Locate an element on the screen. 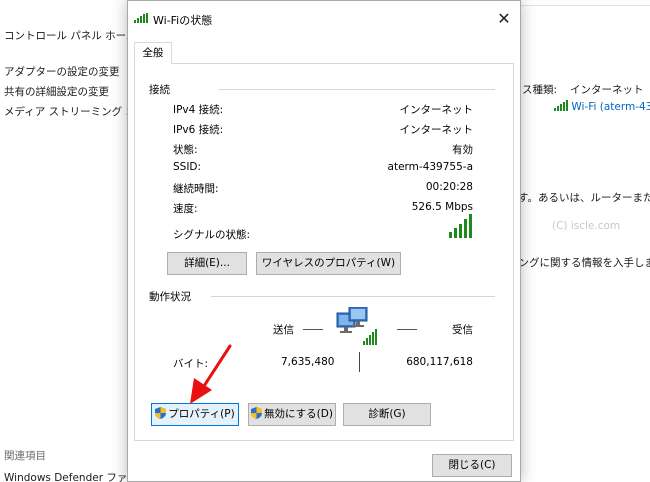 The image size is (650, 482). ipv6-label: IPv6 接続: is located at coordinates (198, 130).